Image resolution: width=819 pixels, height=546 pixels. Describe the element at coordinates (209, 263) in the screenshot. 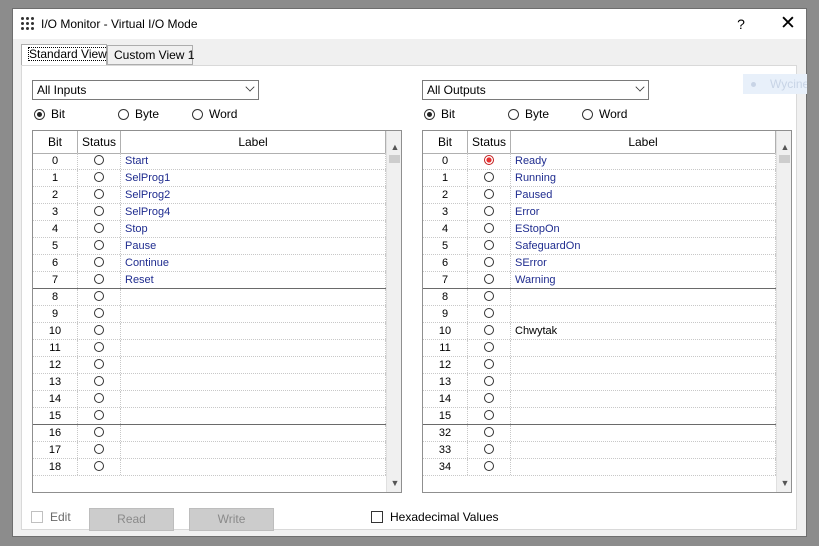

I see `table-row: 6 Continue` at that location.